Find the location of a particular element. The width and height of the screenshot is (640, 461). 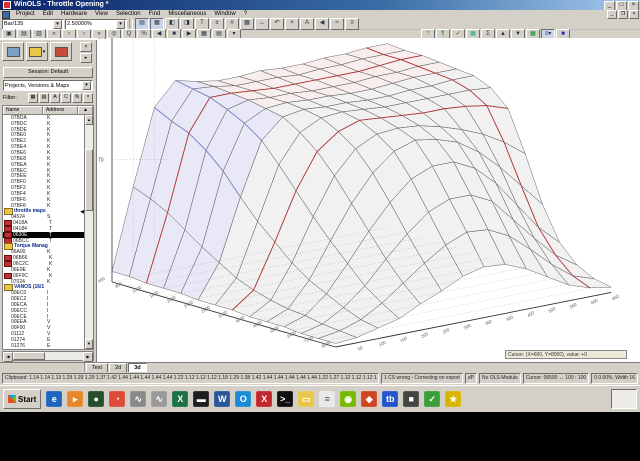

media-player-icon: ▸ is located at coordinates (75, 399).